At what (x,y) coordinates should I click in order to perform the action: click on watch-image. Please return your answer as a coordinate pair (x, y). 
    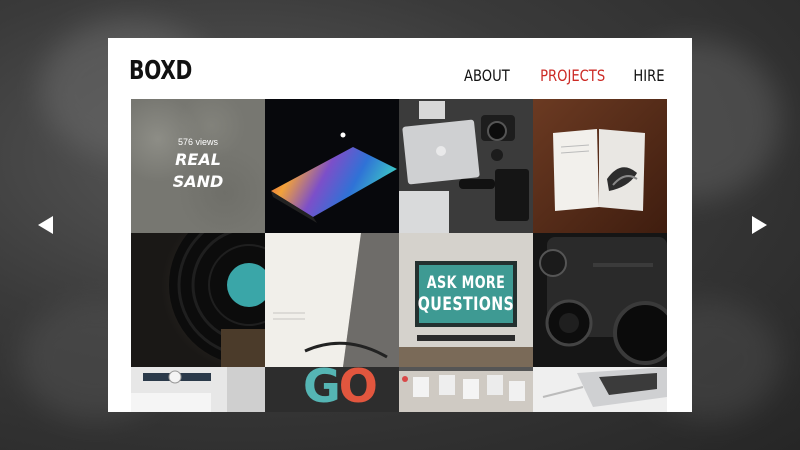
    Looking at the image, I should click on (198, 389).